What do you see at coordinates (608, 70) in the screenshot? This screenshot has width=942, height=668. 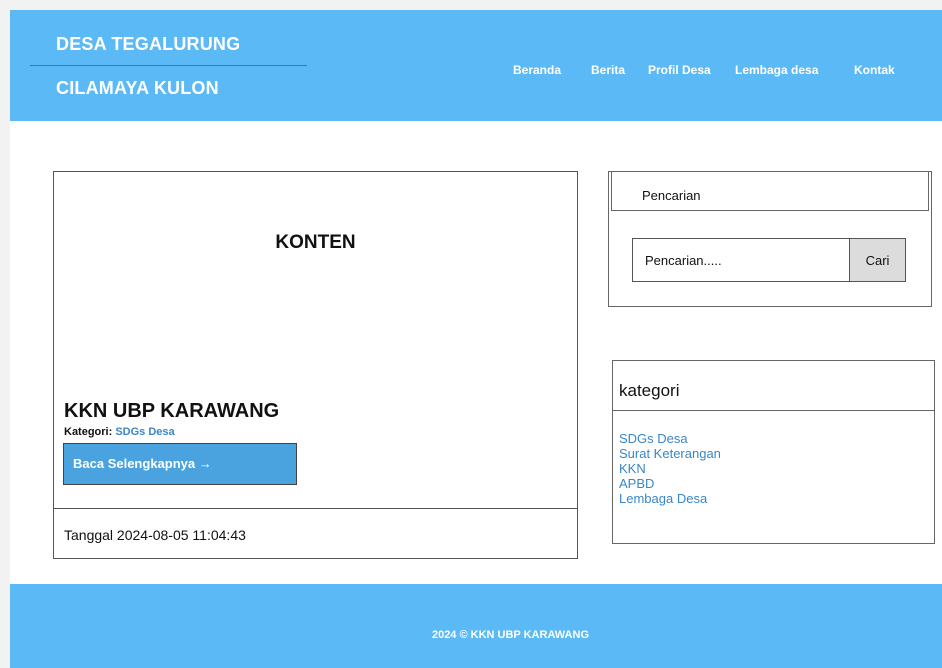 I see `nav-berita: Berita` at bounding box center [608, 70].